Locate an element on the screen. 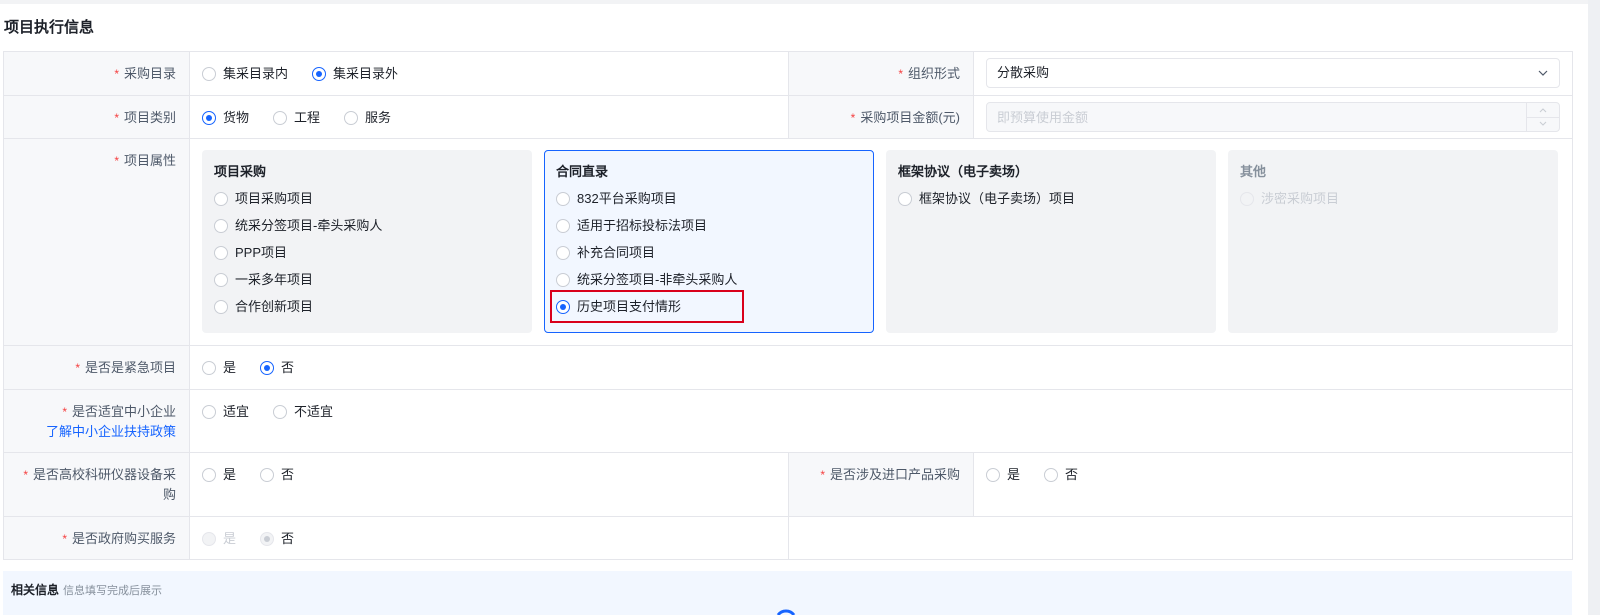 Image resolution: width=1600 pixels, height=615 pixels. attr-group-framework-agreement: 框架协议（电子卖场） 框架协议（电子卖场）项目 is located at coordinates (1051, 241).